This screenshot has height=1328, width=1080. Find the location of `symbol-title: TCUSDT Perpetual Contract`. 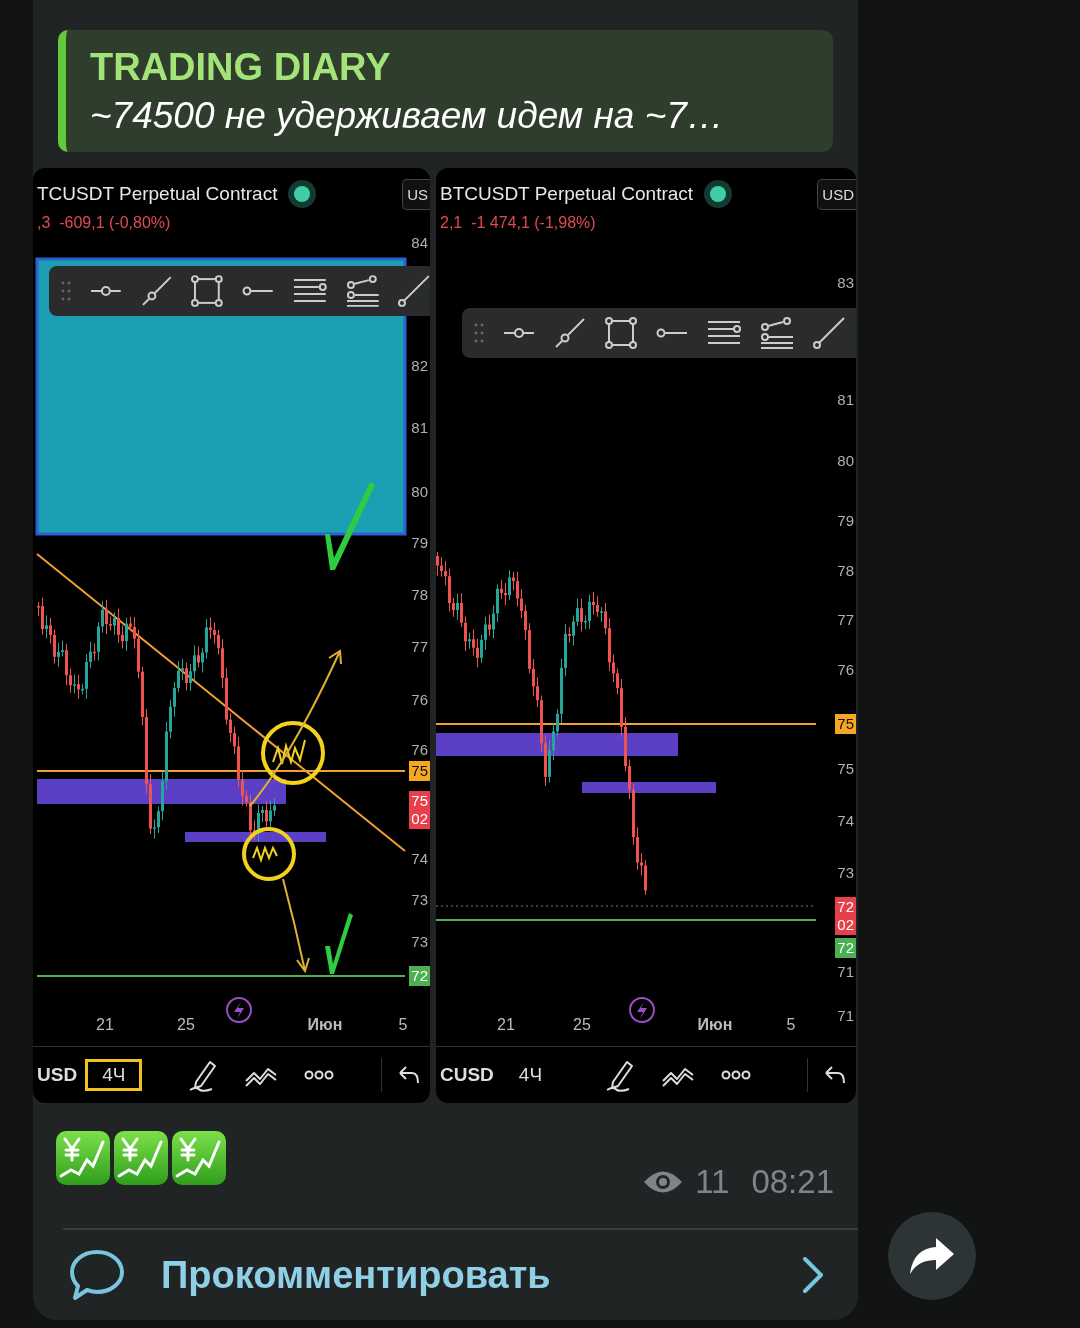

symbol-title: TCUSDT Perpetual Contract is located at coordinates (157, 194).